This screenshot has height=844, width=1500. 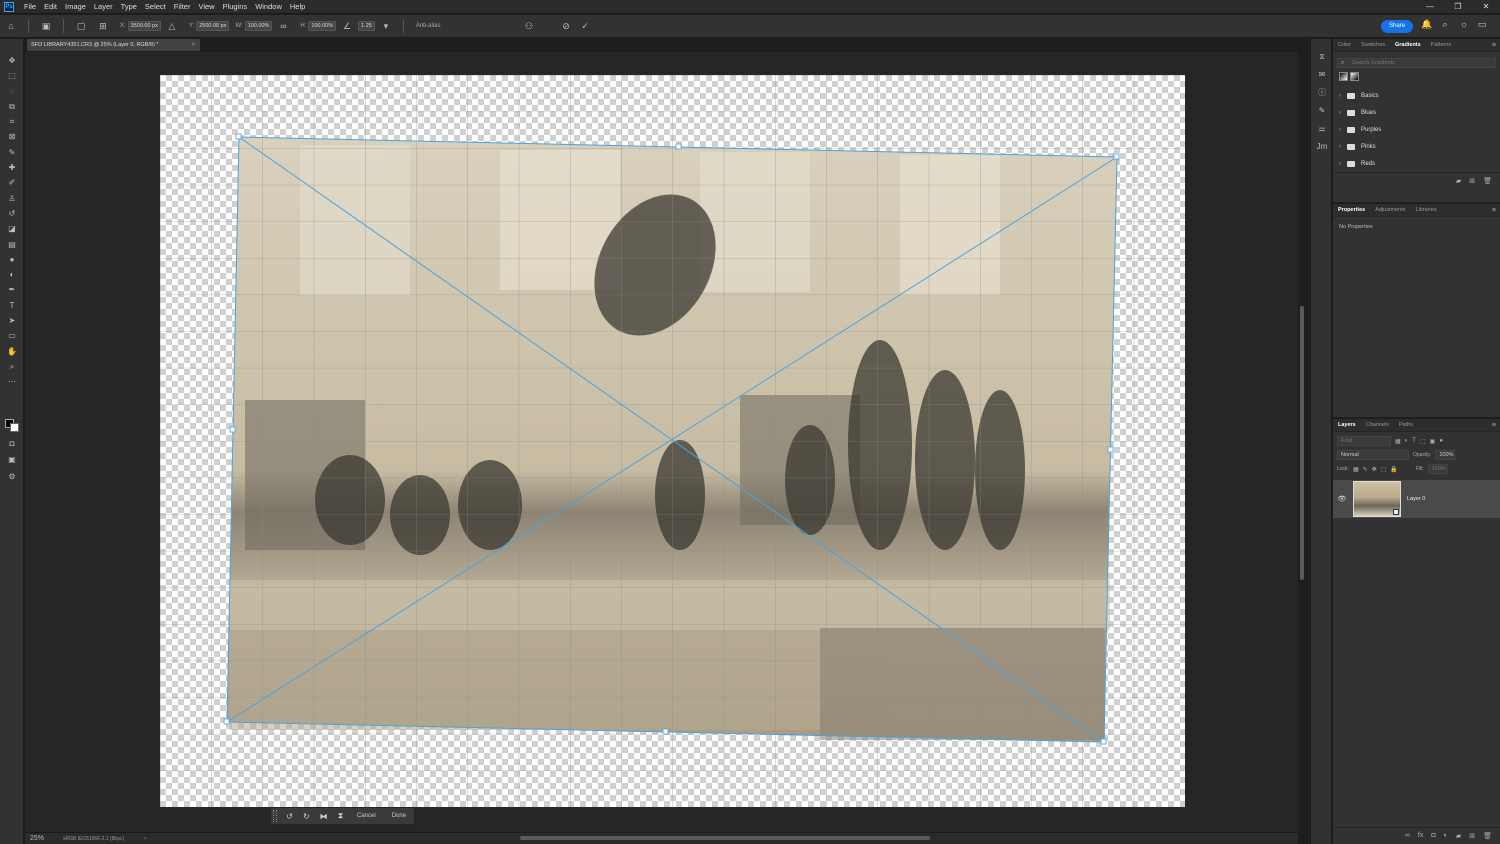 What do you see at coordinates (275, 816) in the screenshot?
I see `drag-handle` at bounding box center [275, 816].